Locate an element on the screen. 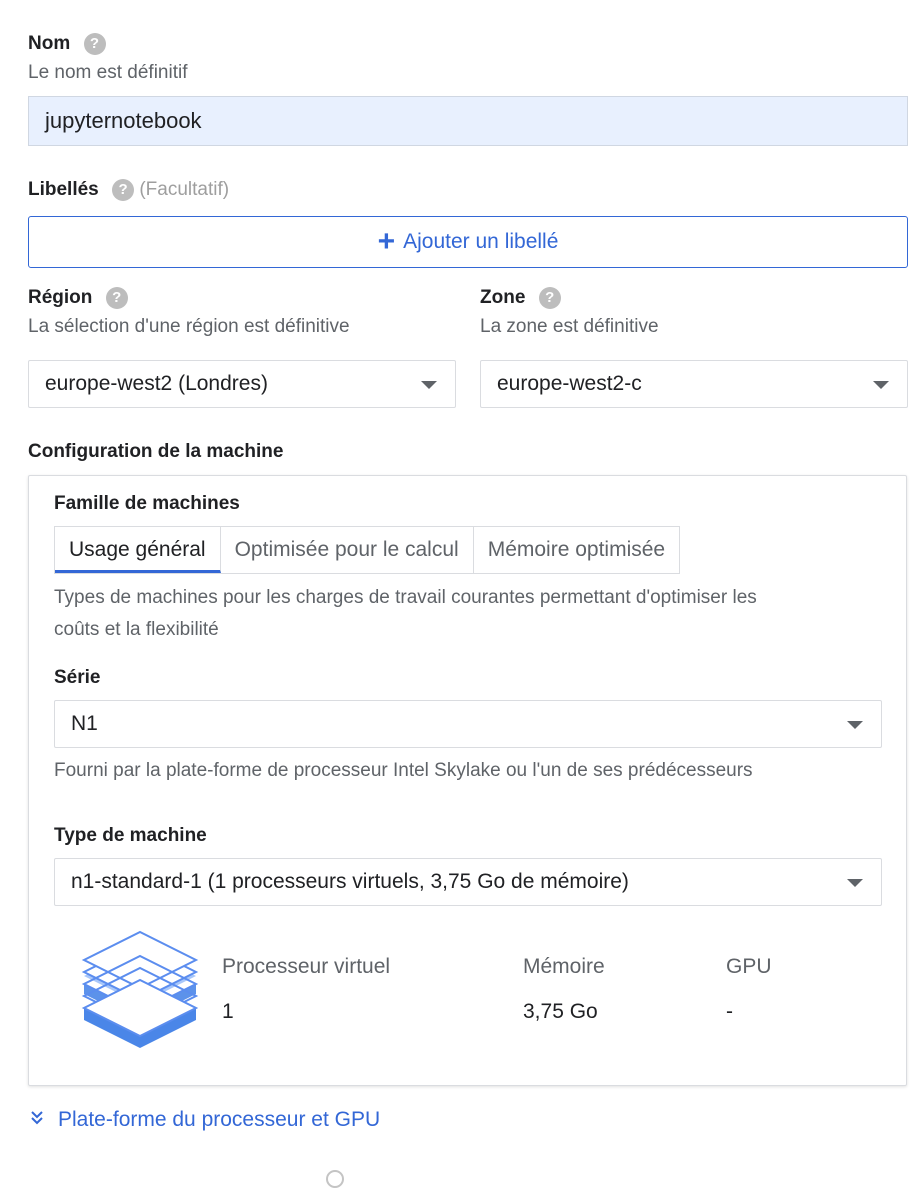 The width and height of the screenshot is (918, 1188). series-select: N1 is located at coordinates (468, 724).